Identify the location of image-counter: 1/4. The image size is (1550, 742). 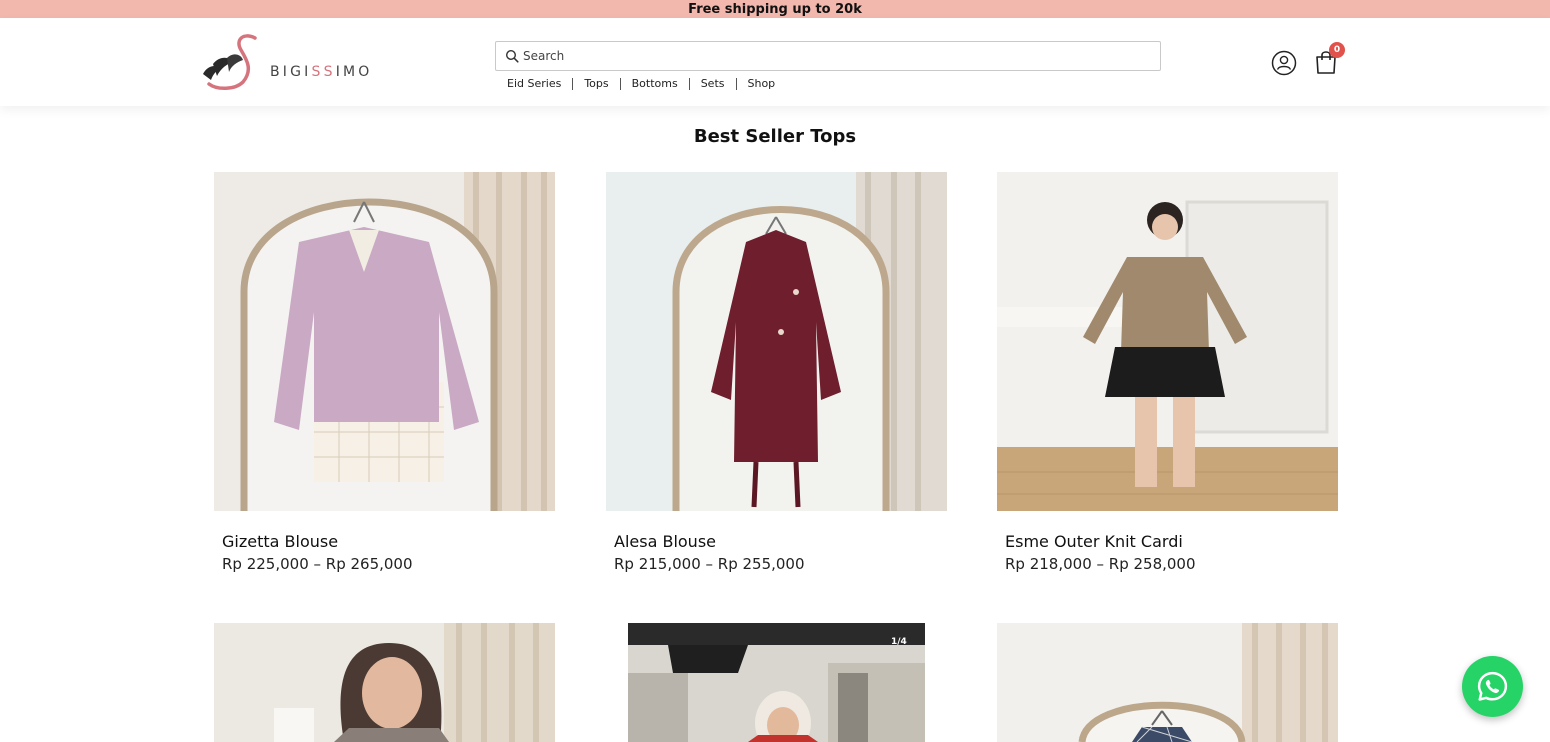
(899, 642).